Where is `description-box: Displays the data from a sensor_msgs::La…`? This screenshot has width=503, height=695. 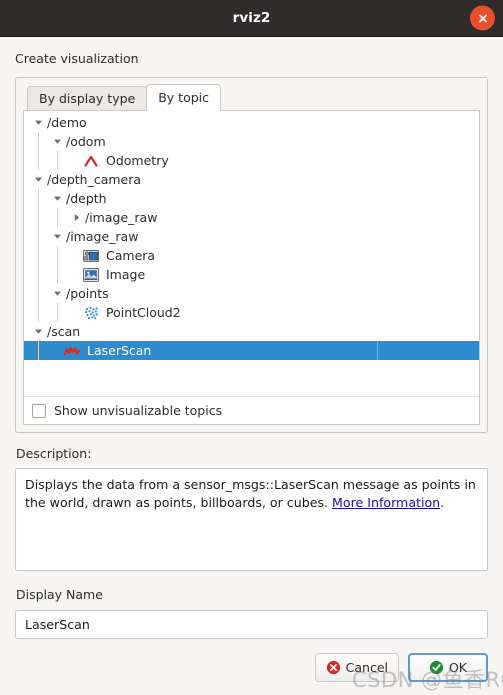
description-box: Displays the data from a sensor_msgs::La… is located at coordinates (251, 519).